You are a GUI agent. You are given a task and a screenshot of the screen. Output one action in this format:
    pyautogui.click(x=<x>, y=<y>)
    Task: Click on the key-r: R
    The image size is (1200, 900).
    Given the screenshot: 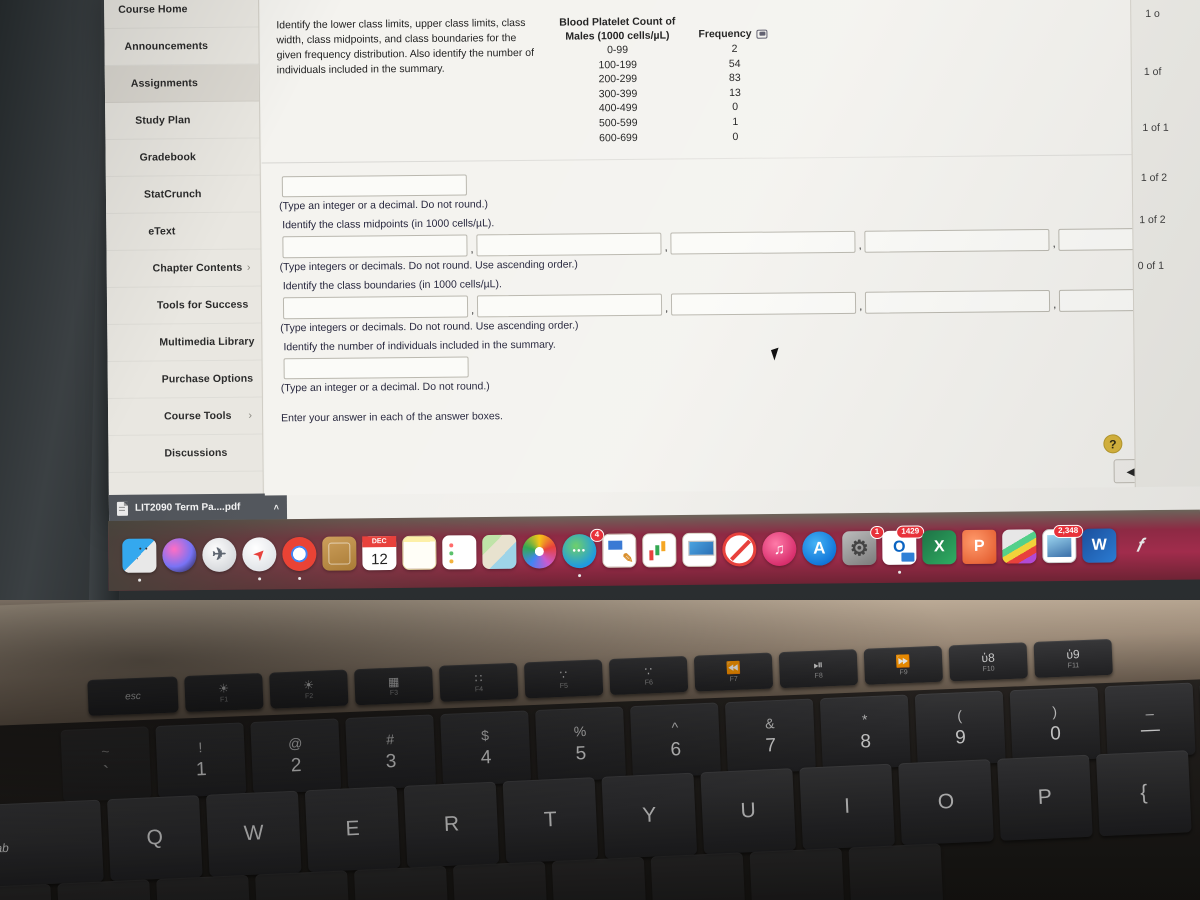 What is the action you would take?
    pyautogui.click(x=451, y=824)
    